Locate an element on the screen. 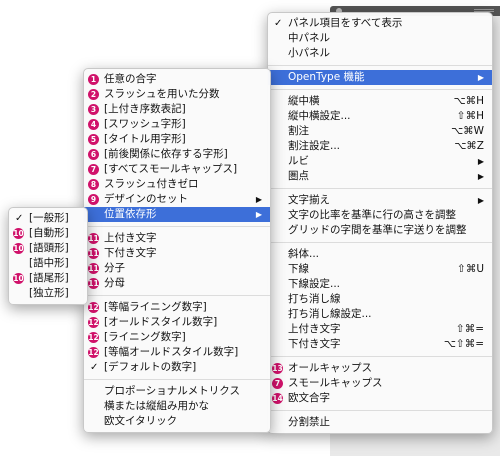 Image resolution: width=500 pixels, height=456 pixels. menu-item-proportional-metrics: プロポーショナルメトリクス is located at coordinates (177, 391).